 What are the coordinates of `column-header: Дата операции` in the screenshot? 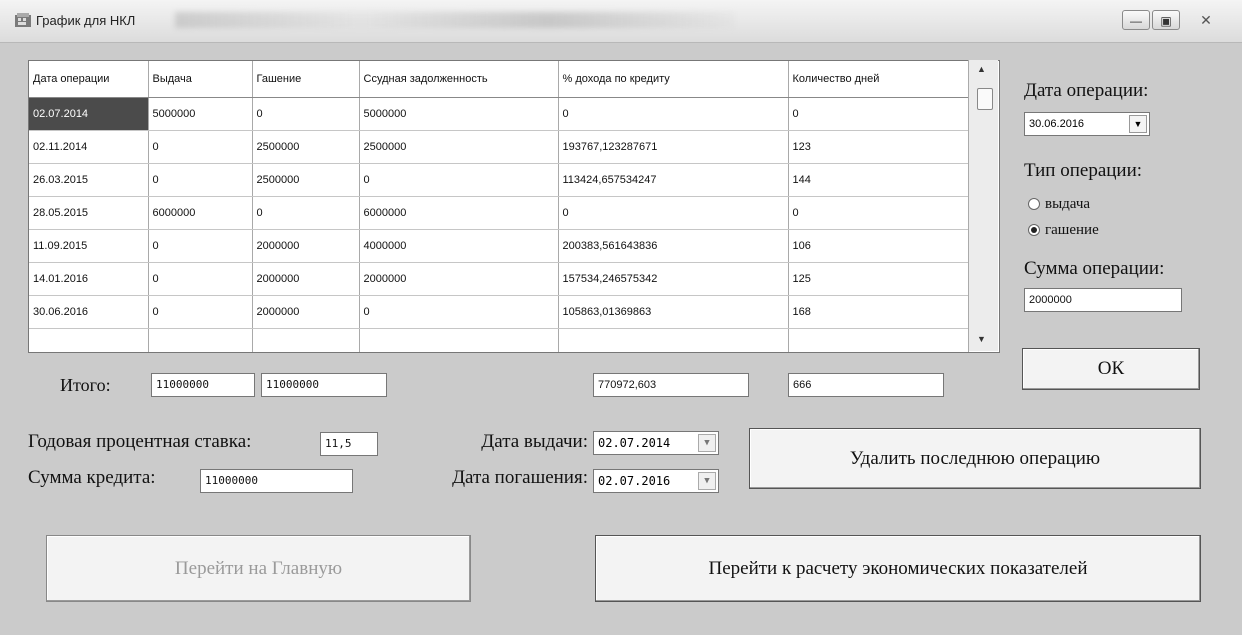 It's located at (89, 79).